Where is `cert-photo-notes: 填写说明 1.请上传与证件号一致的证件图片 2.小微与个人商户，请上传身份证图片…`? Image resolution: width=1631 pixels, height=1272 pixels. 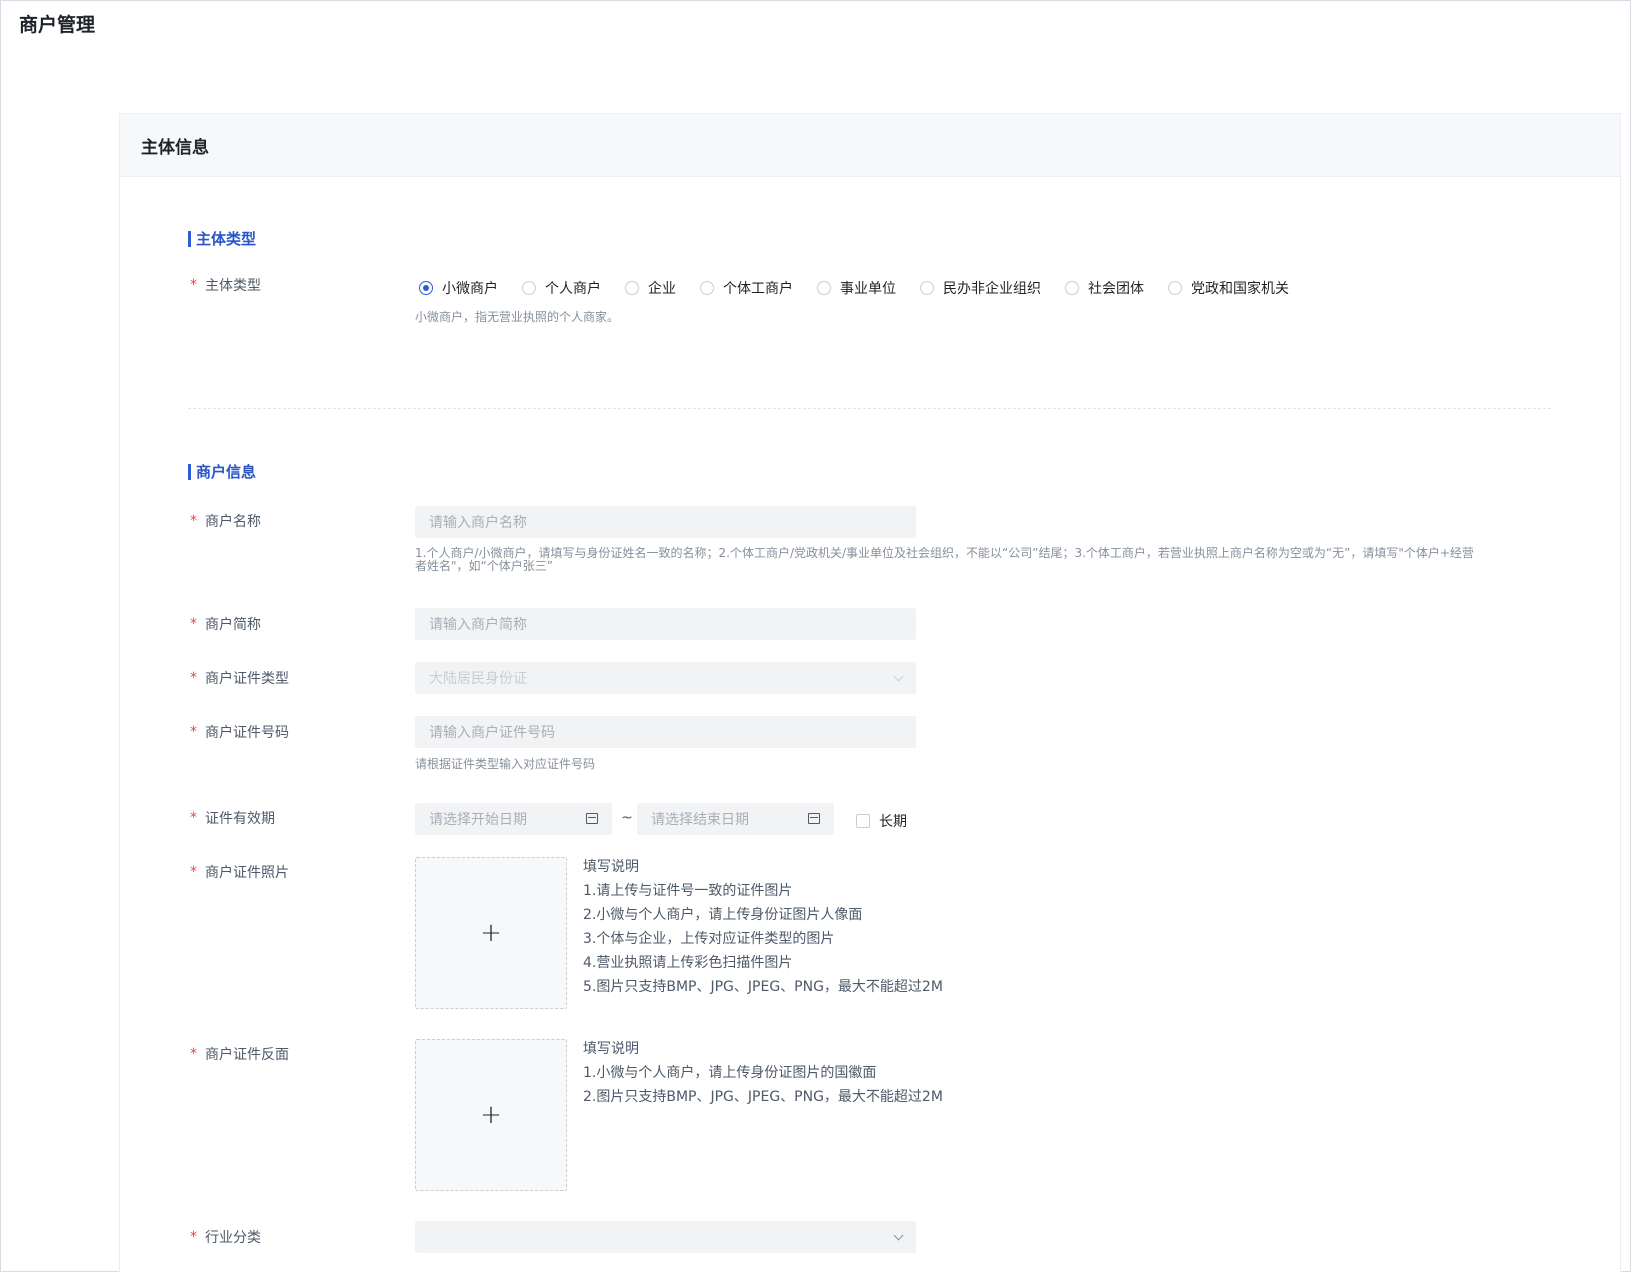 cert-photo-notes: 填写说明 1.请上传与证件号一致的证件图片 2.小微与个人商户，请上传身份证图片… is located at coordinates (763, 927).